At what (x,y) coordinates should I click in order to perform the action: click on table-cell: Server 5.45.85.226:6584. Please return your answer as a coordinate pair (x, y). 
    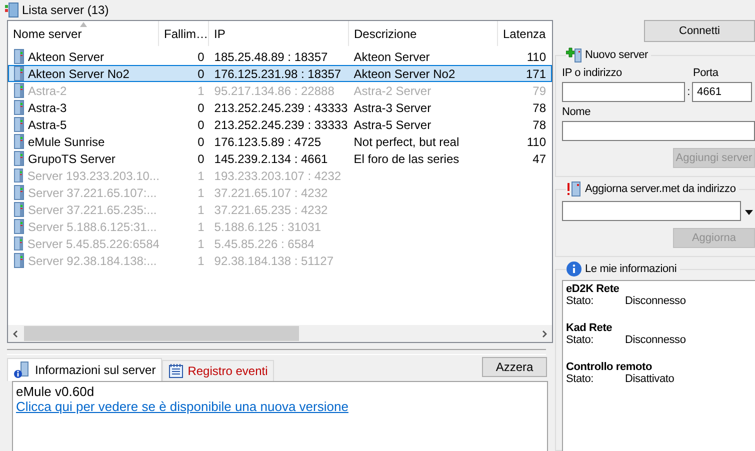
    Looking at the image, I should click on (93, 243).